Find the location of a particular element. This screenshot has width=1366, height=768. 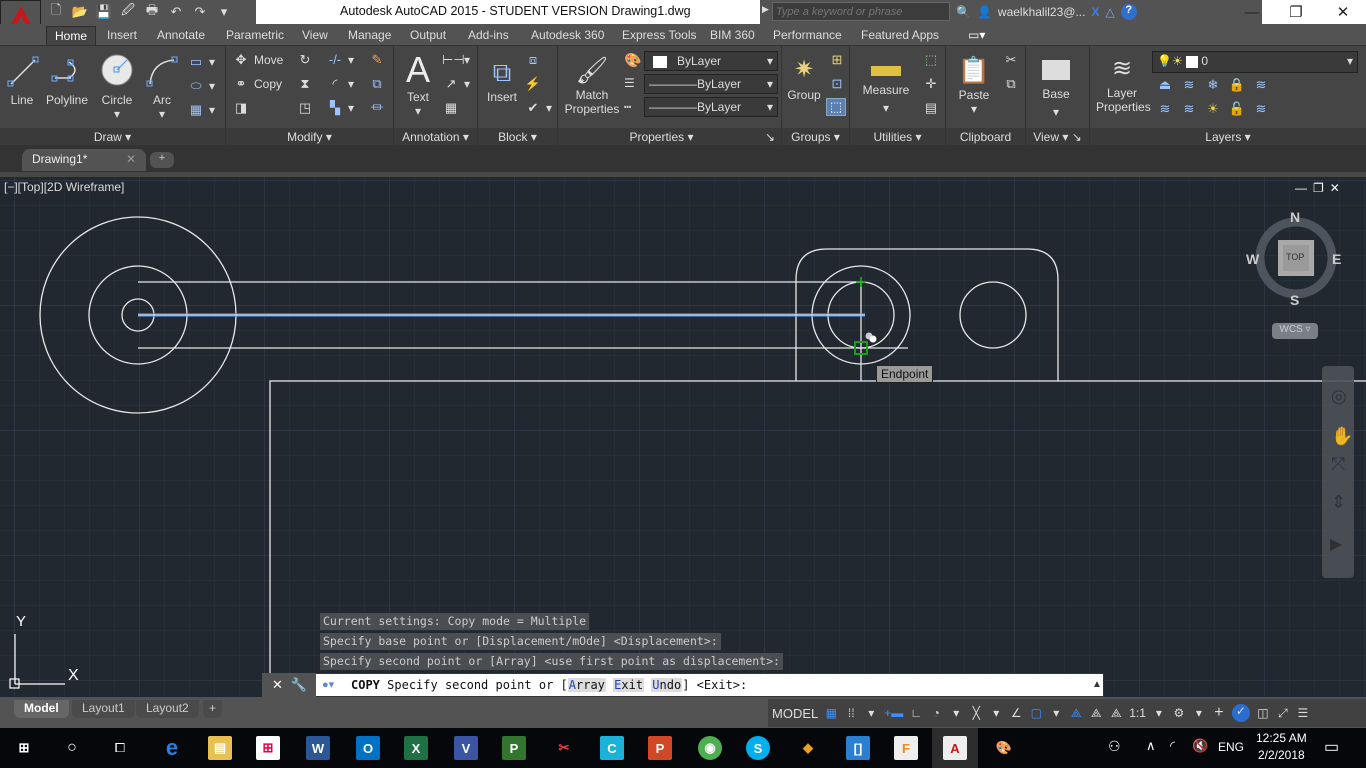

annotation-panel-title: Annotation ▾ is located at coordinates (435, 137).